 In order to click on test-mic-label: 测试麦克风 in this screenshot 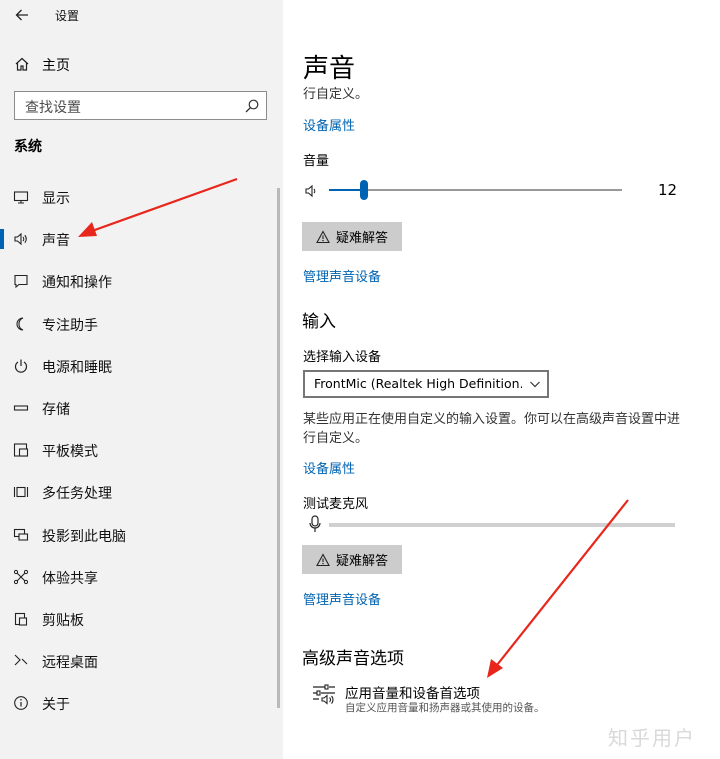, I will do `click(336, 504)`.